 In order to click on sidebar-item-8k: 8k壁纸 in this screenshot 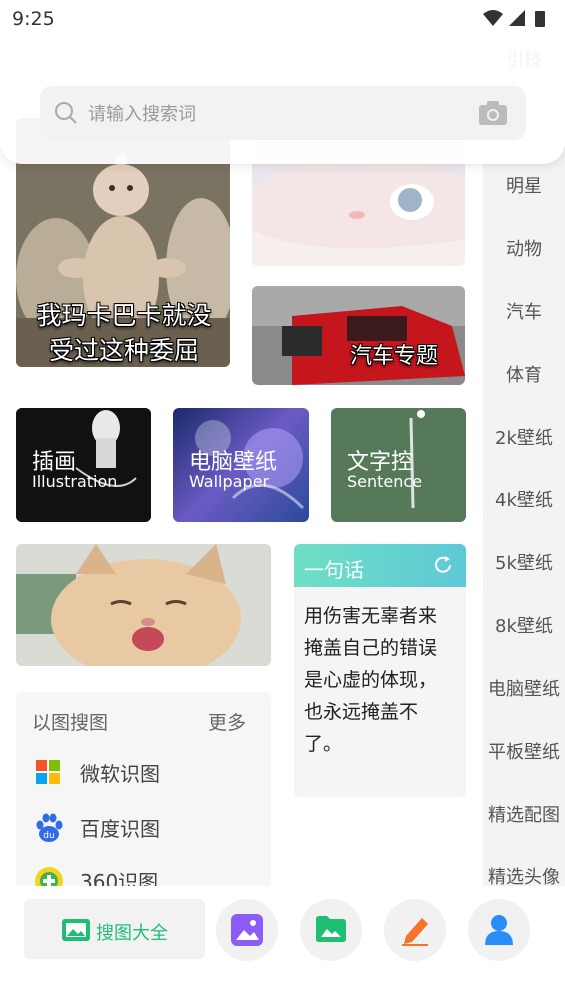, I will do `click(524, 625)`.